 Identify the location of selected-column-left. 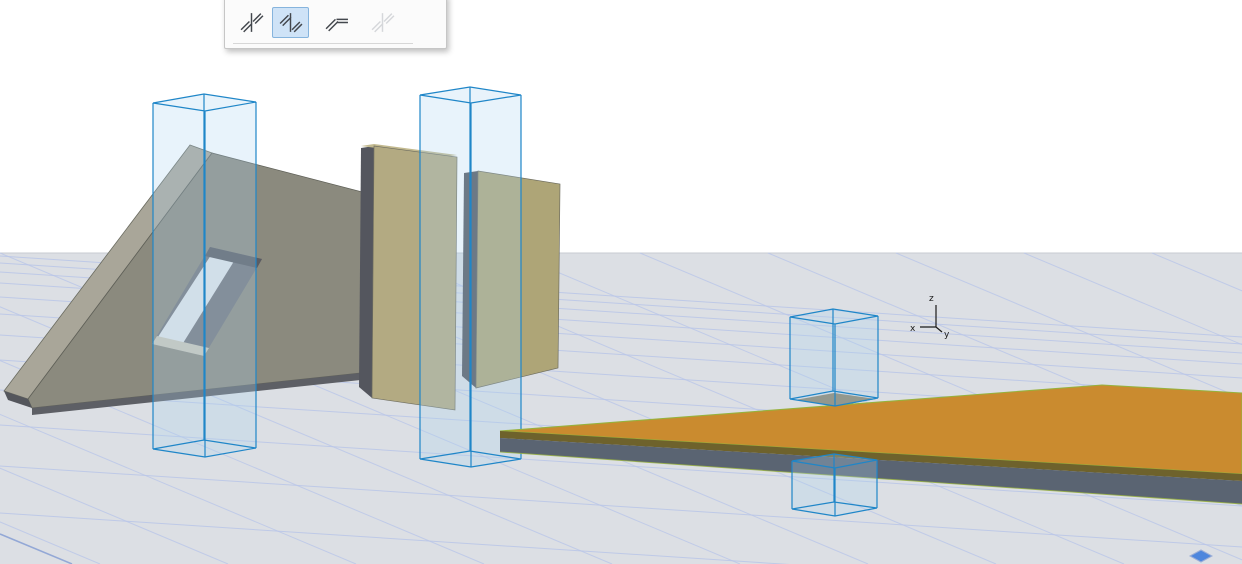
(204, 275).